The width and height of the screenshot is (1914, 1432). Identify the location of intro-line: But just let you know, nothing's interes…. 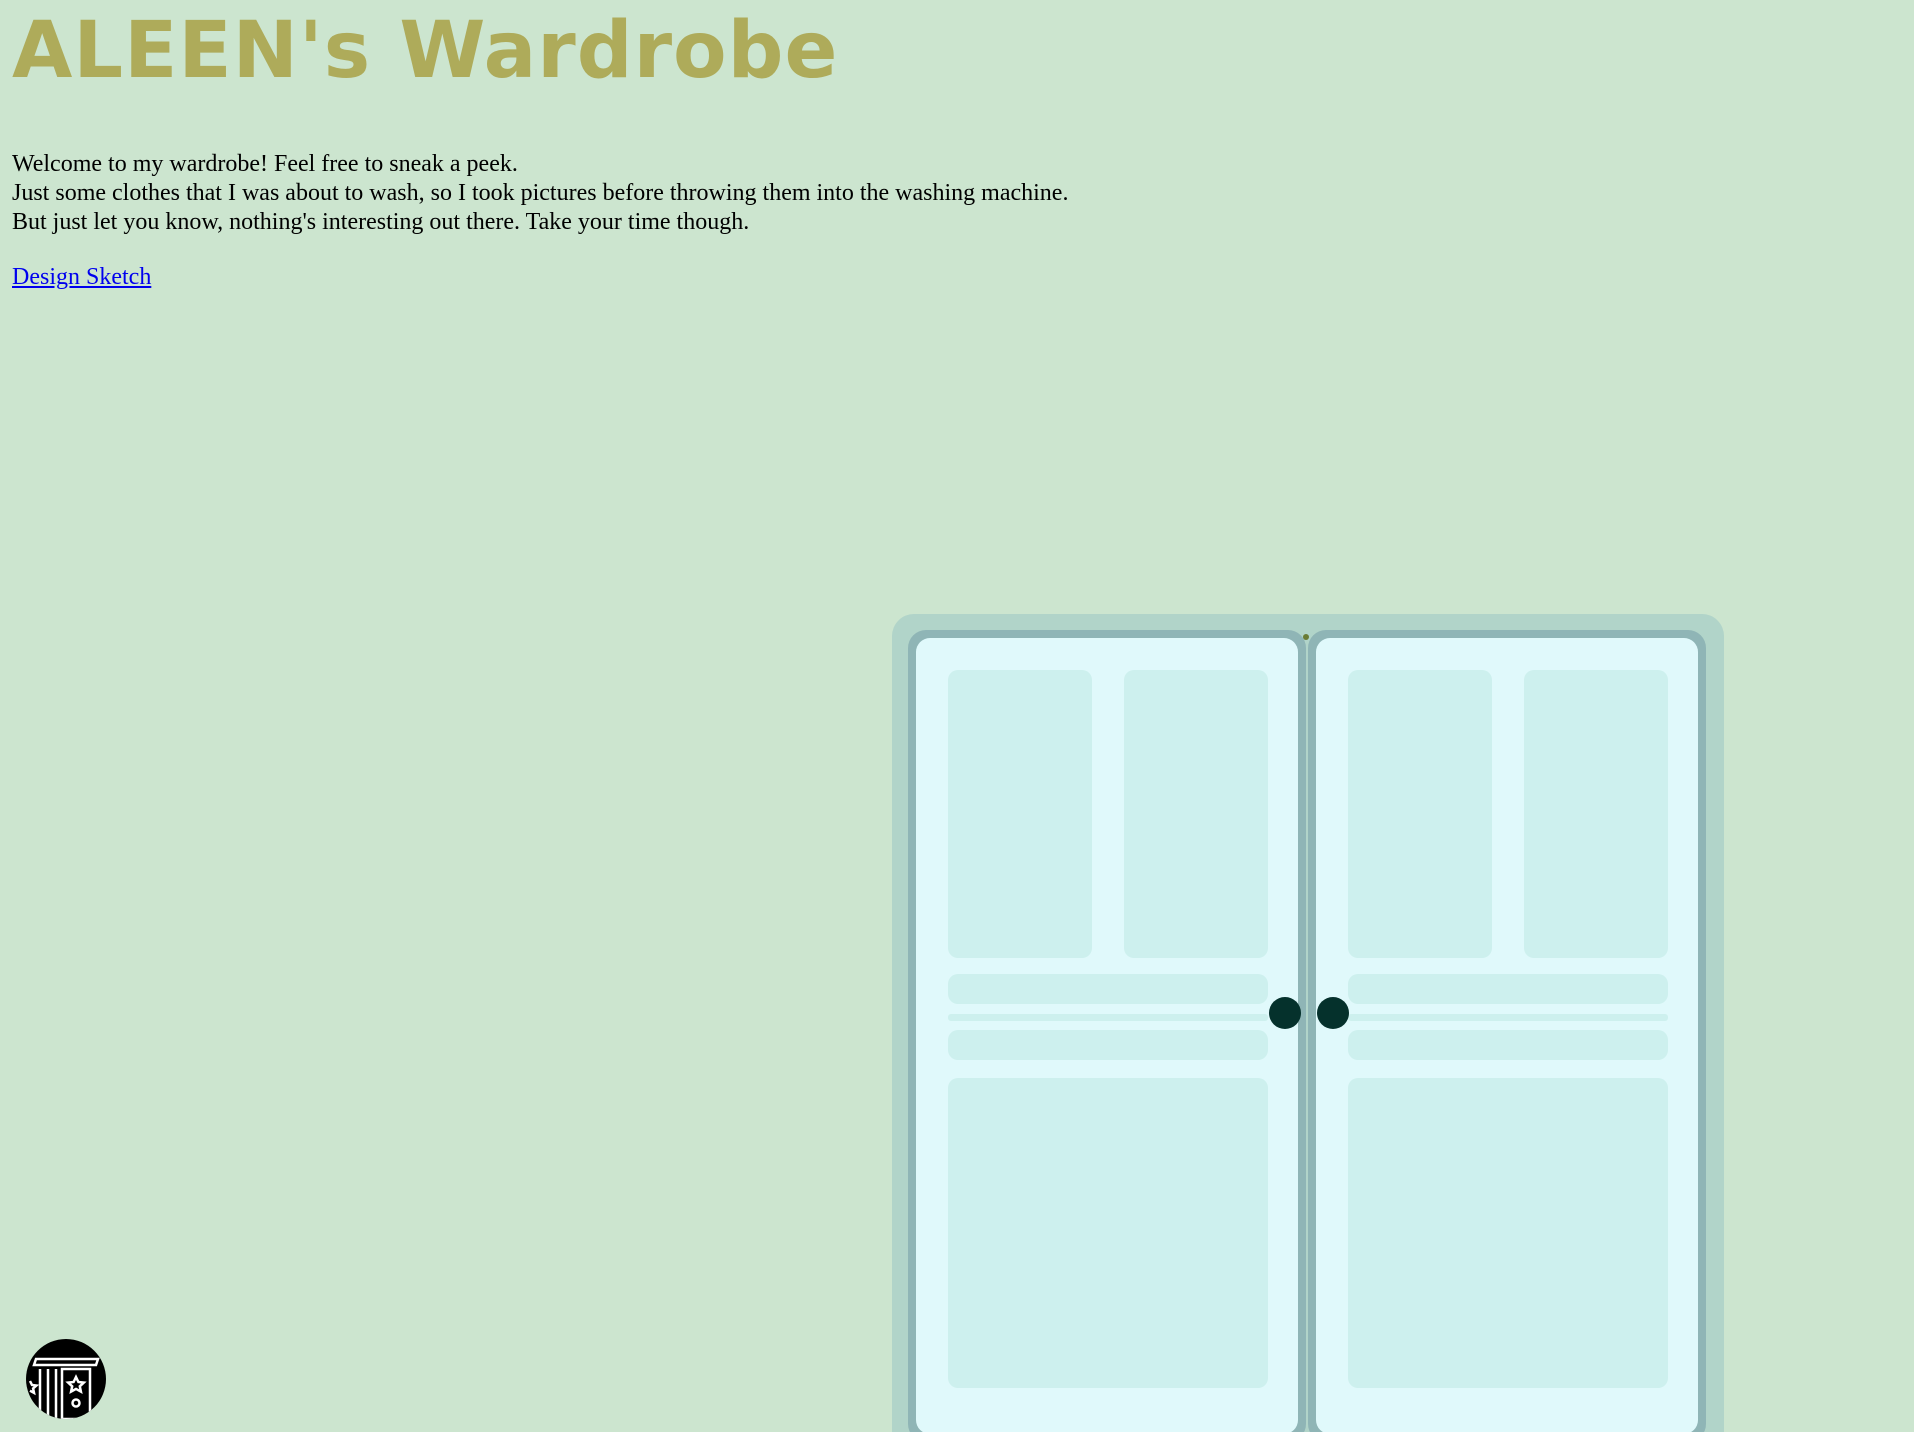
(381, 222).